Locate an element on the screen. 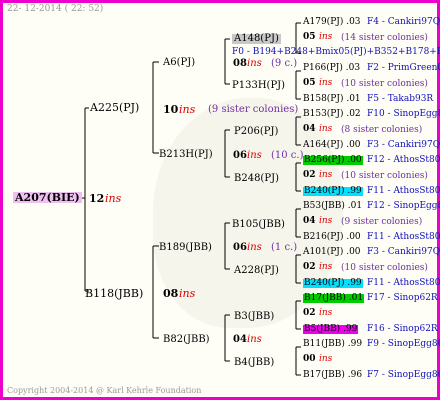 The width and height of the screenshot is (440, 400). gen4-generation: 00 is located at coordinates (309, 359).